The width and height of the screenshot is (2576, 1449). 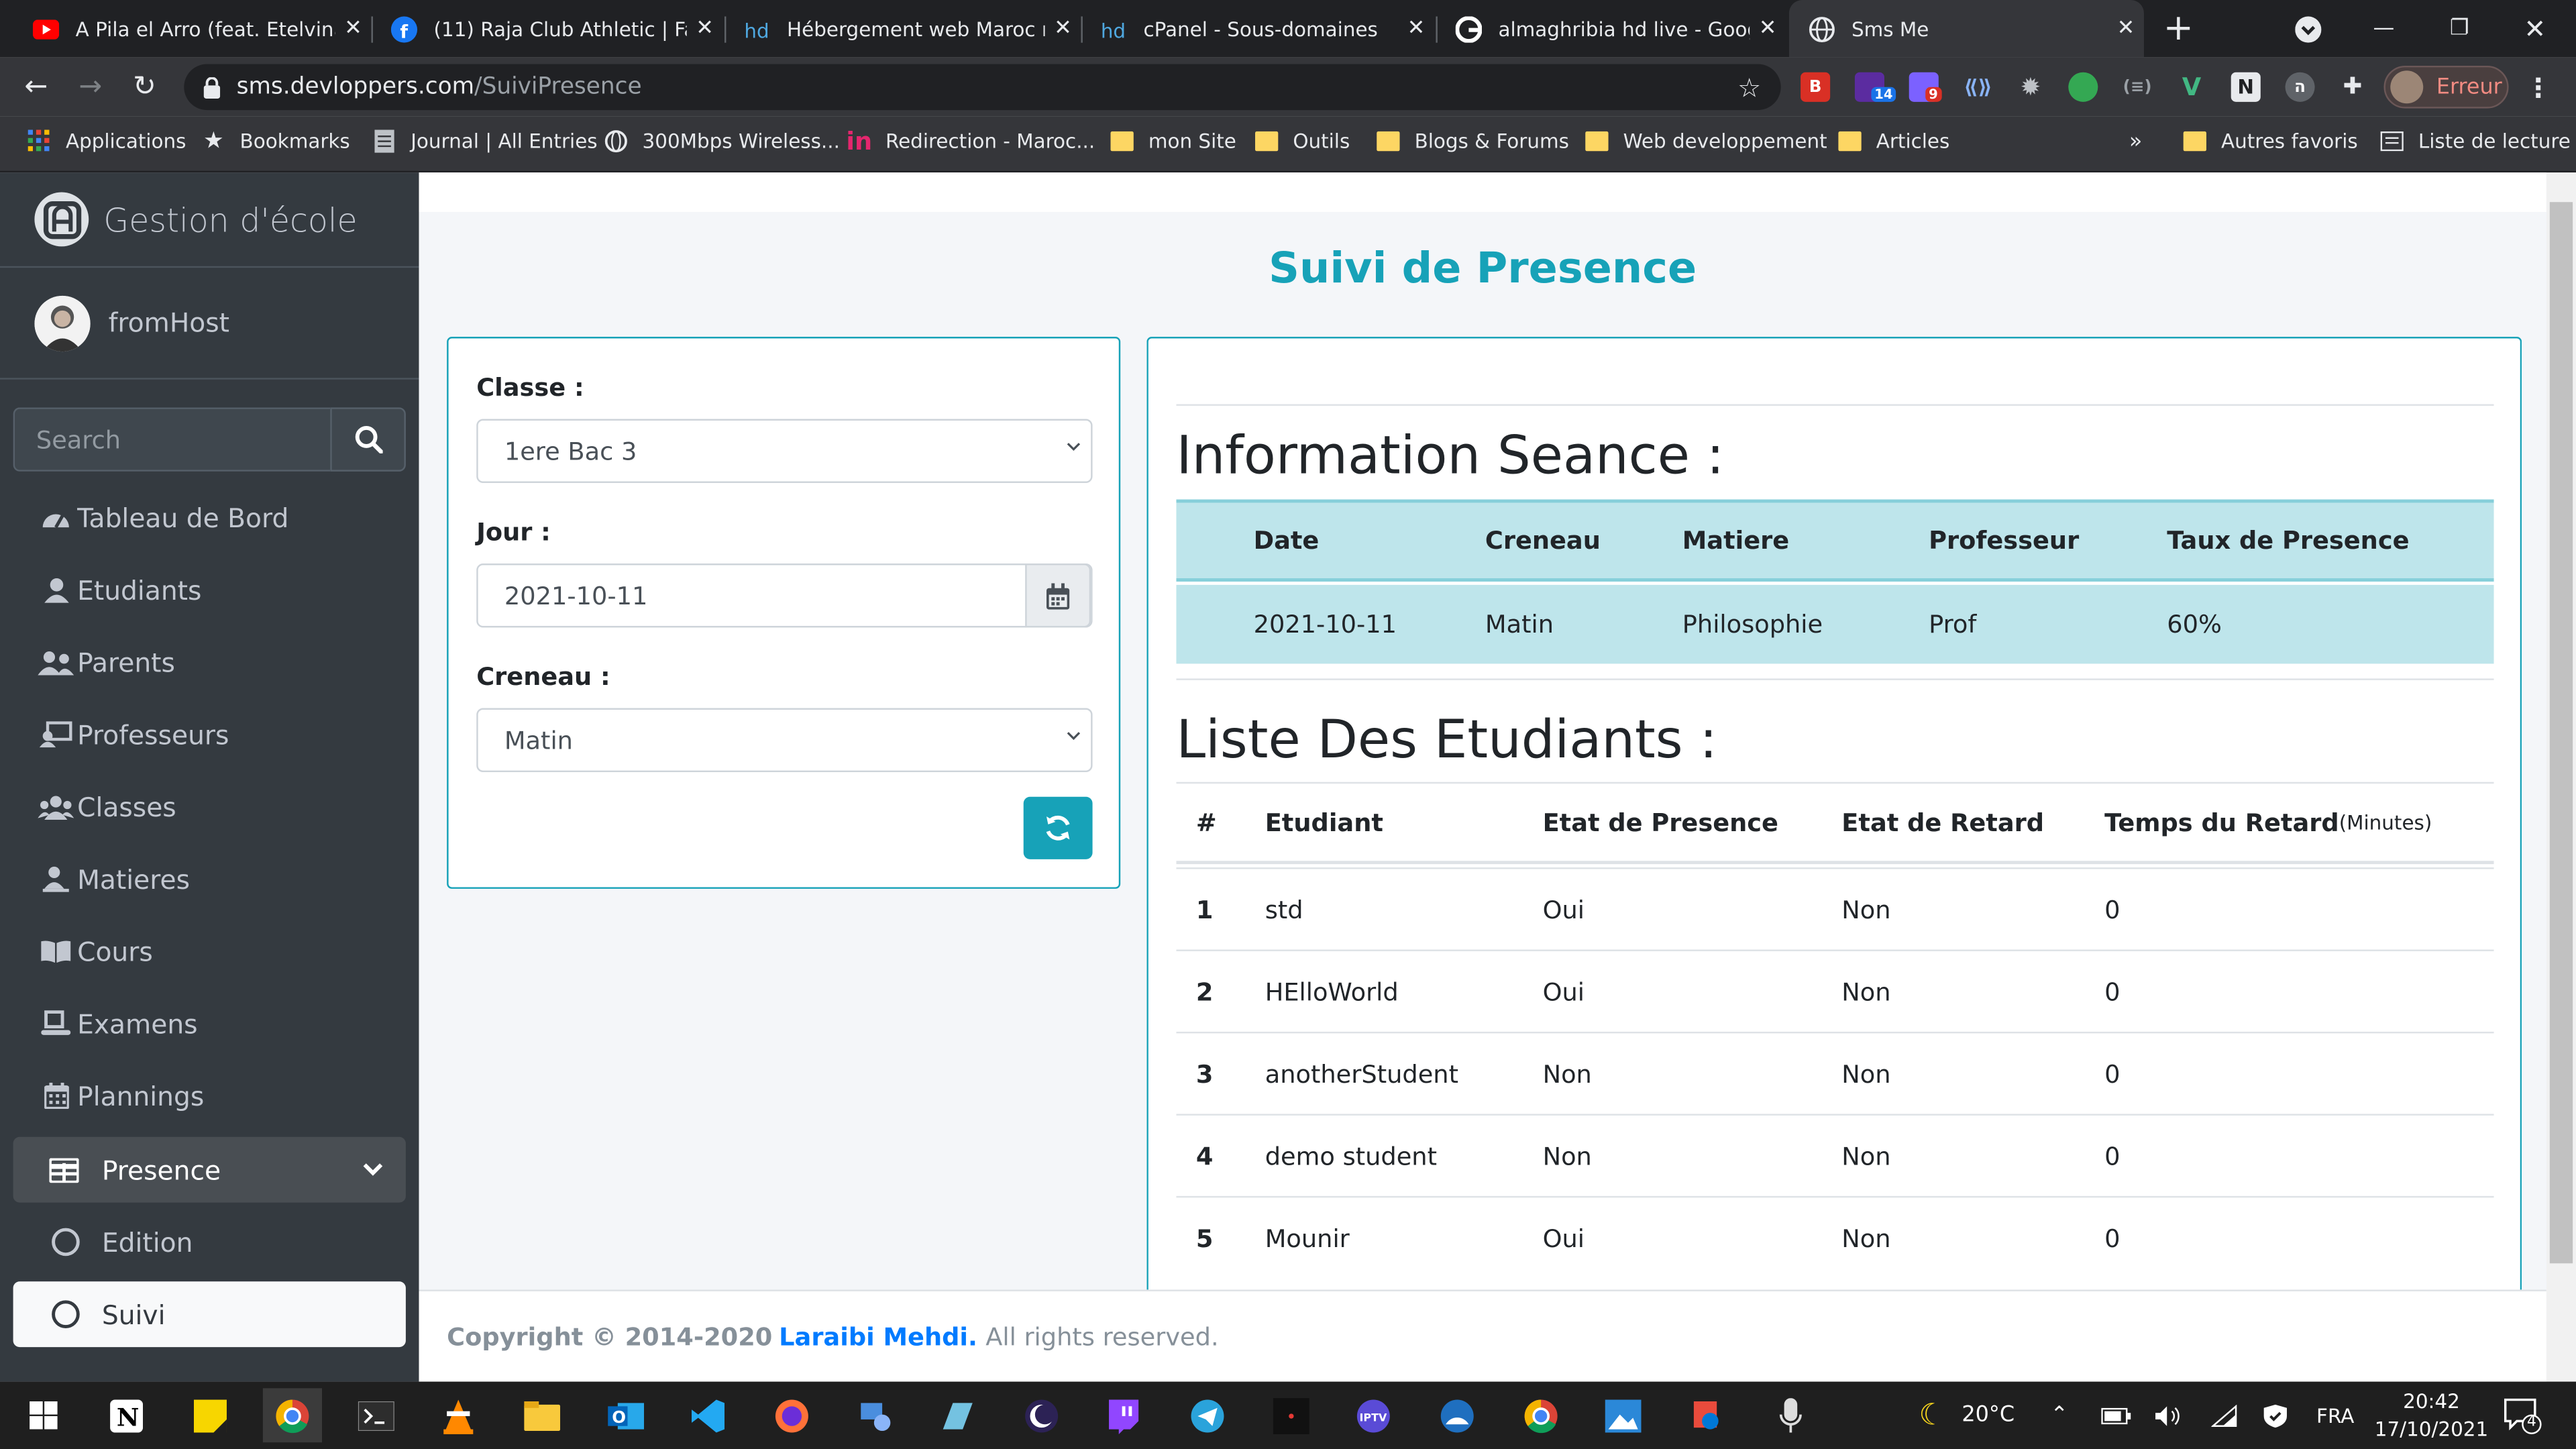 I want to click on sidebar-item-matieres: Matieres, so click(x=209, y=879).